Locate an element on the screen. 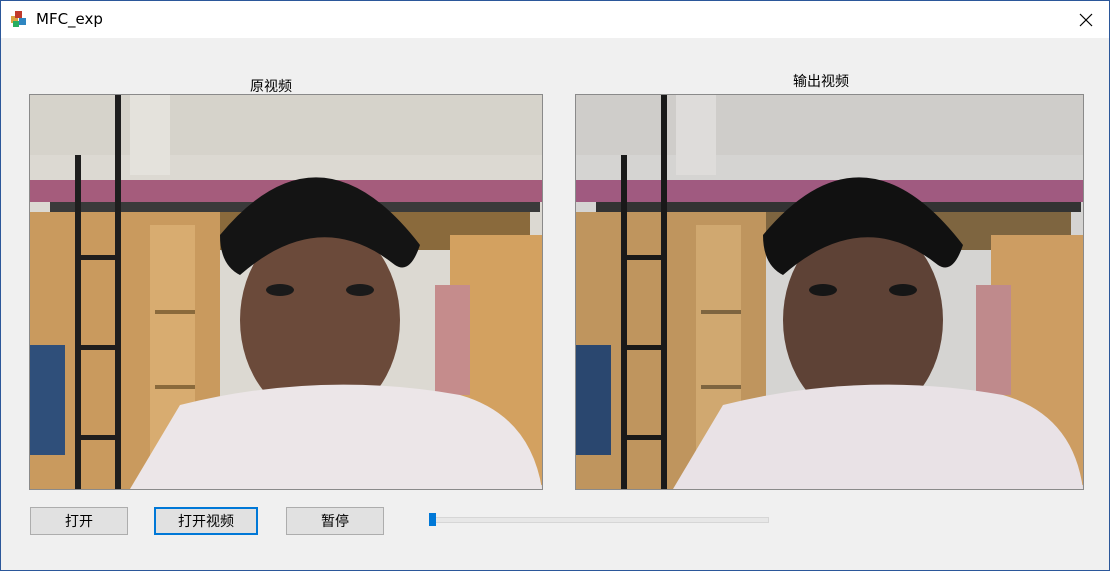 The image size is (1110, 571). mfc-app-icon is located at coordinates (19, 19).